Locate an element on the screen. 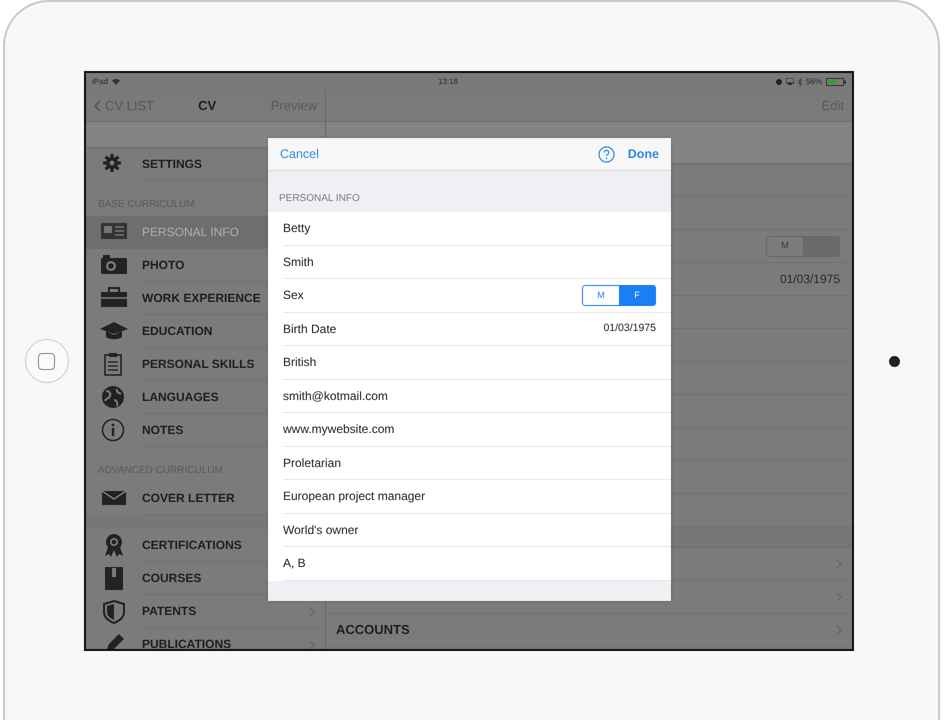  shield-icon is located at coordinates (114, 611).